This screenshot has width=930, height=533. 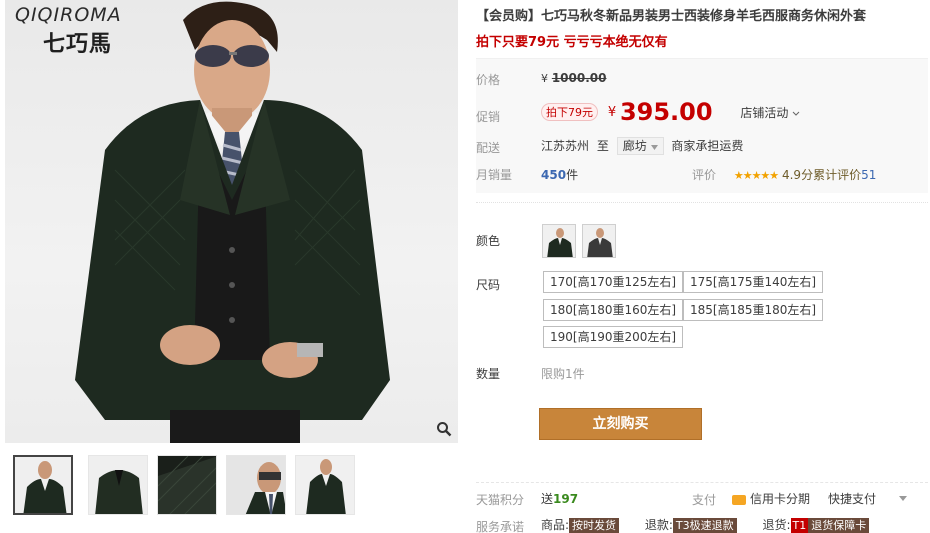 I want to click on monthly-sales-label: 月销量, so click(x=494, y=175).